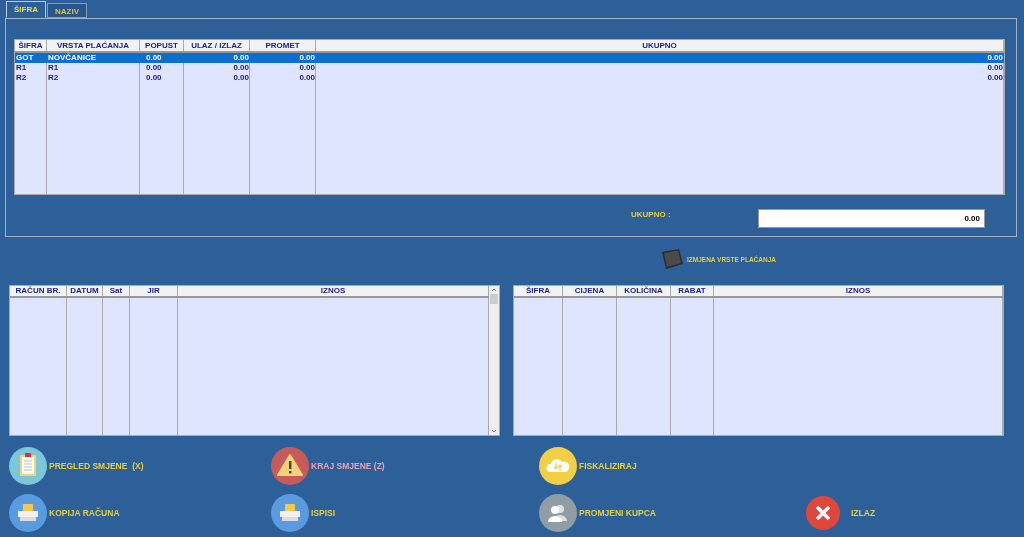  I want to click on column-header: ULAZ / IZLAZ, so click(217, 45).